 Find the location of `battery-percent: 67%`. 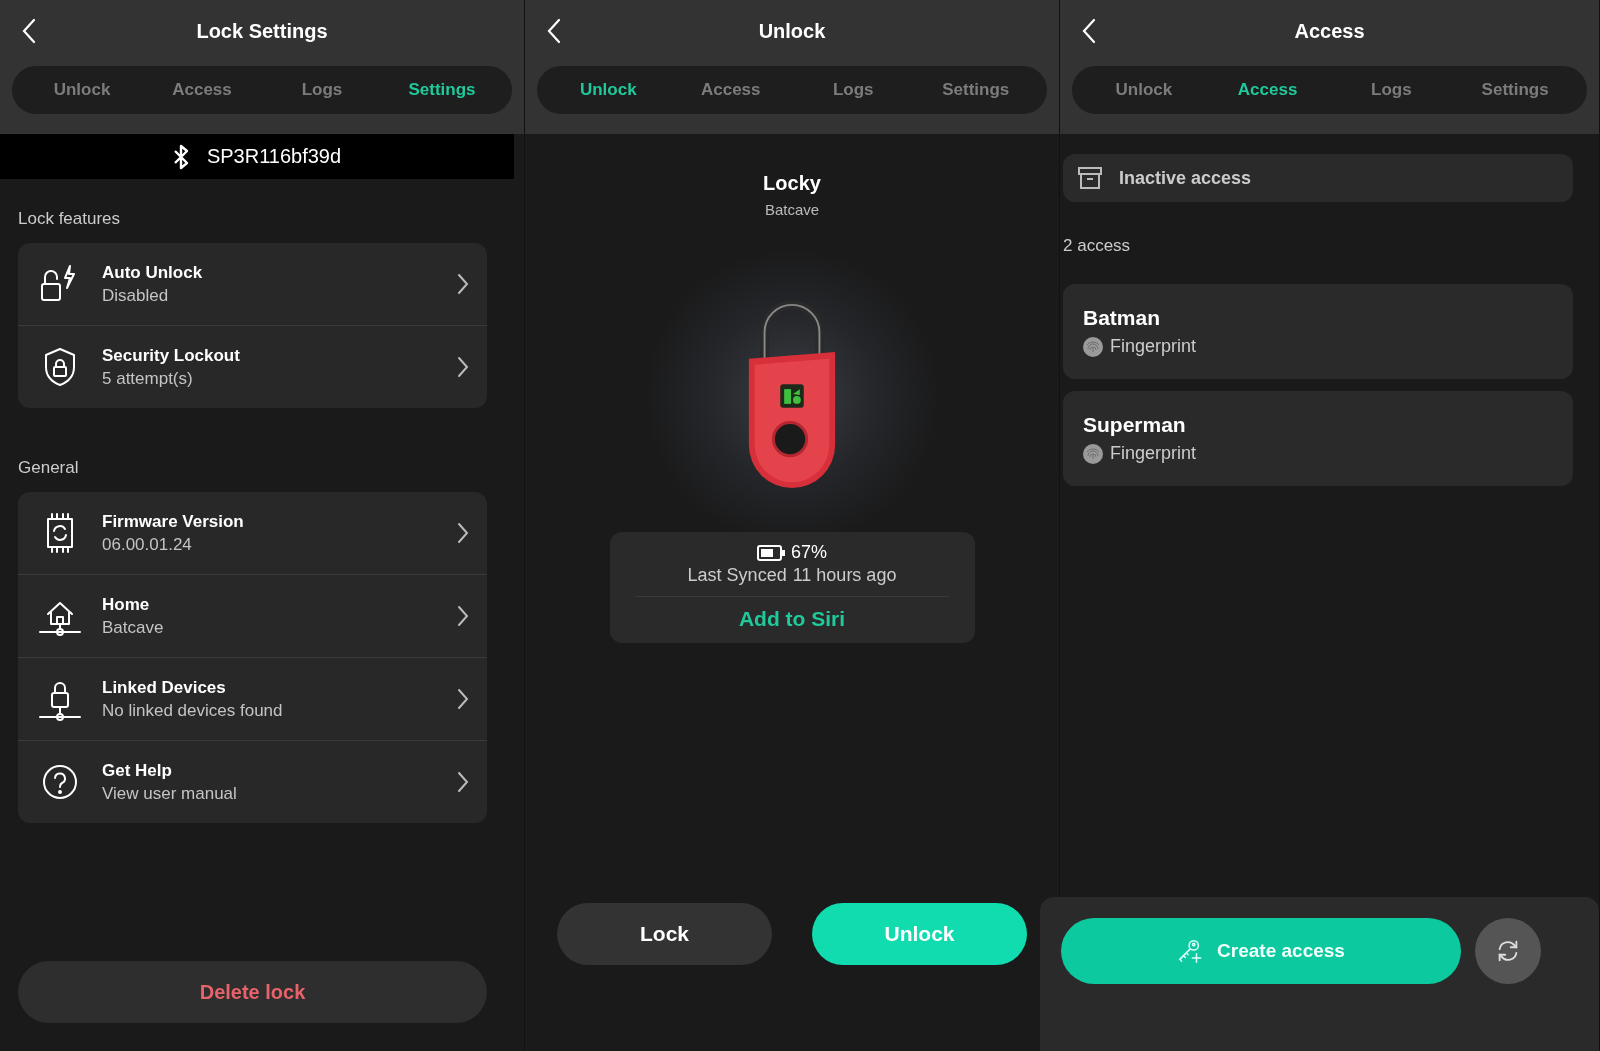

battery-percent: 67% is located at coordinates (809, 552).